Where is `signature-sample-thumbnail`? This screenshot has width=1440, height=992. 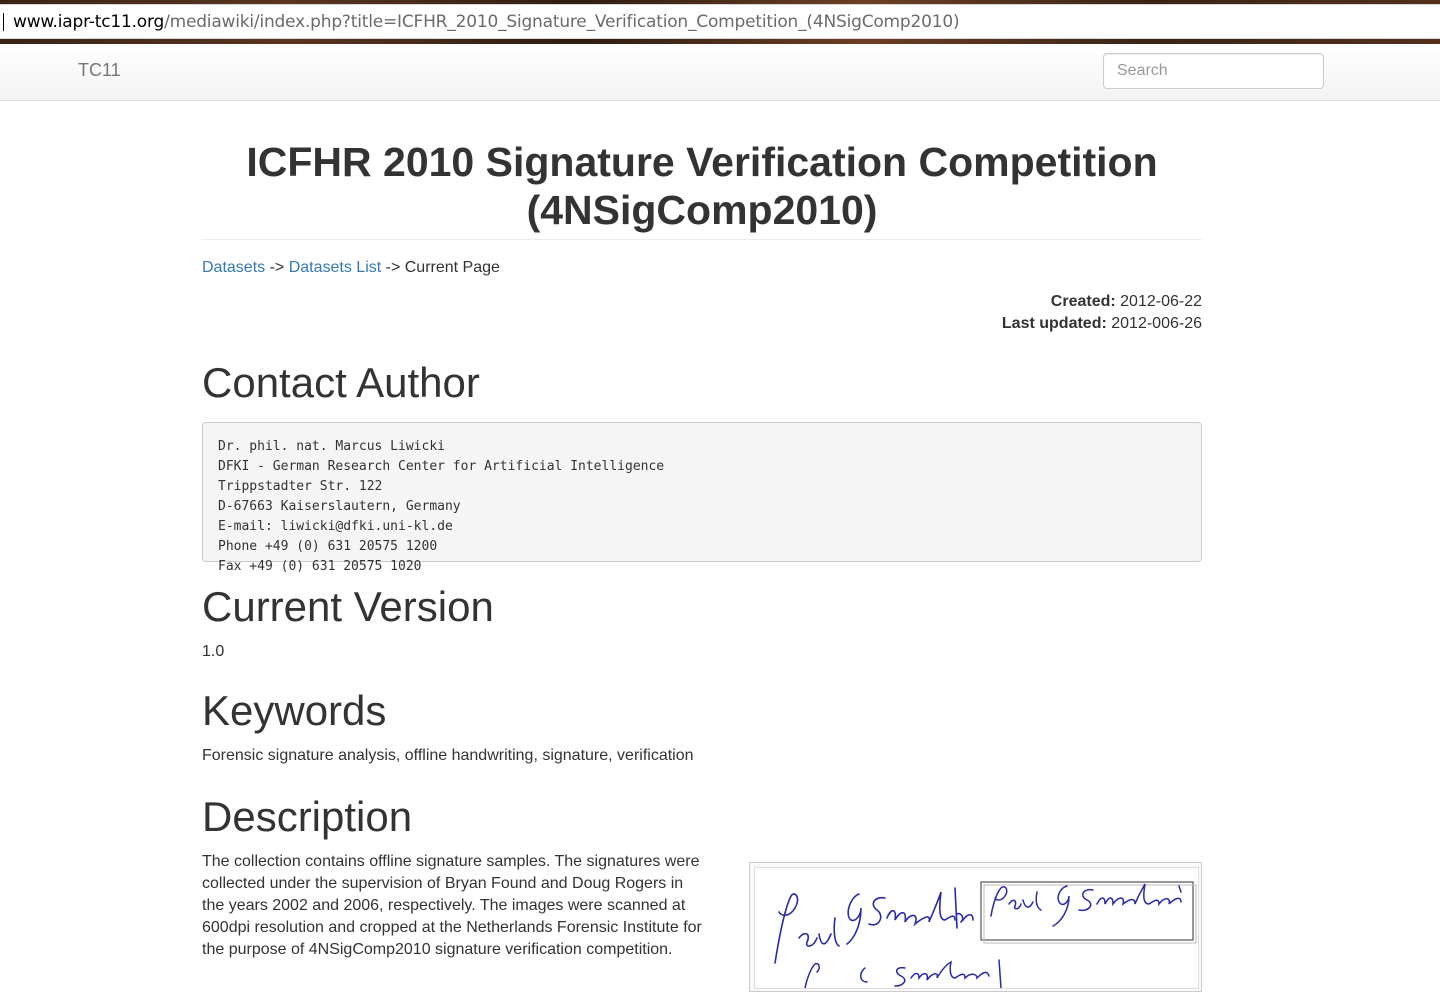
signature-sample-thumbnail is located at coordinates (975, 927).